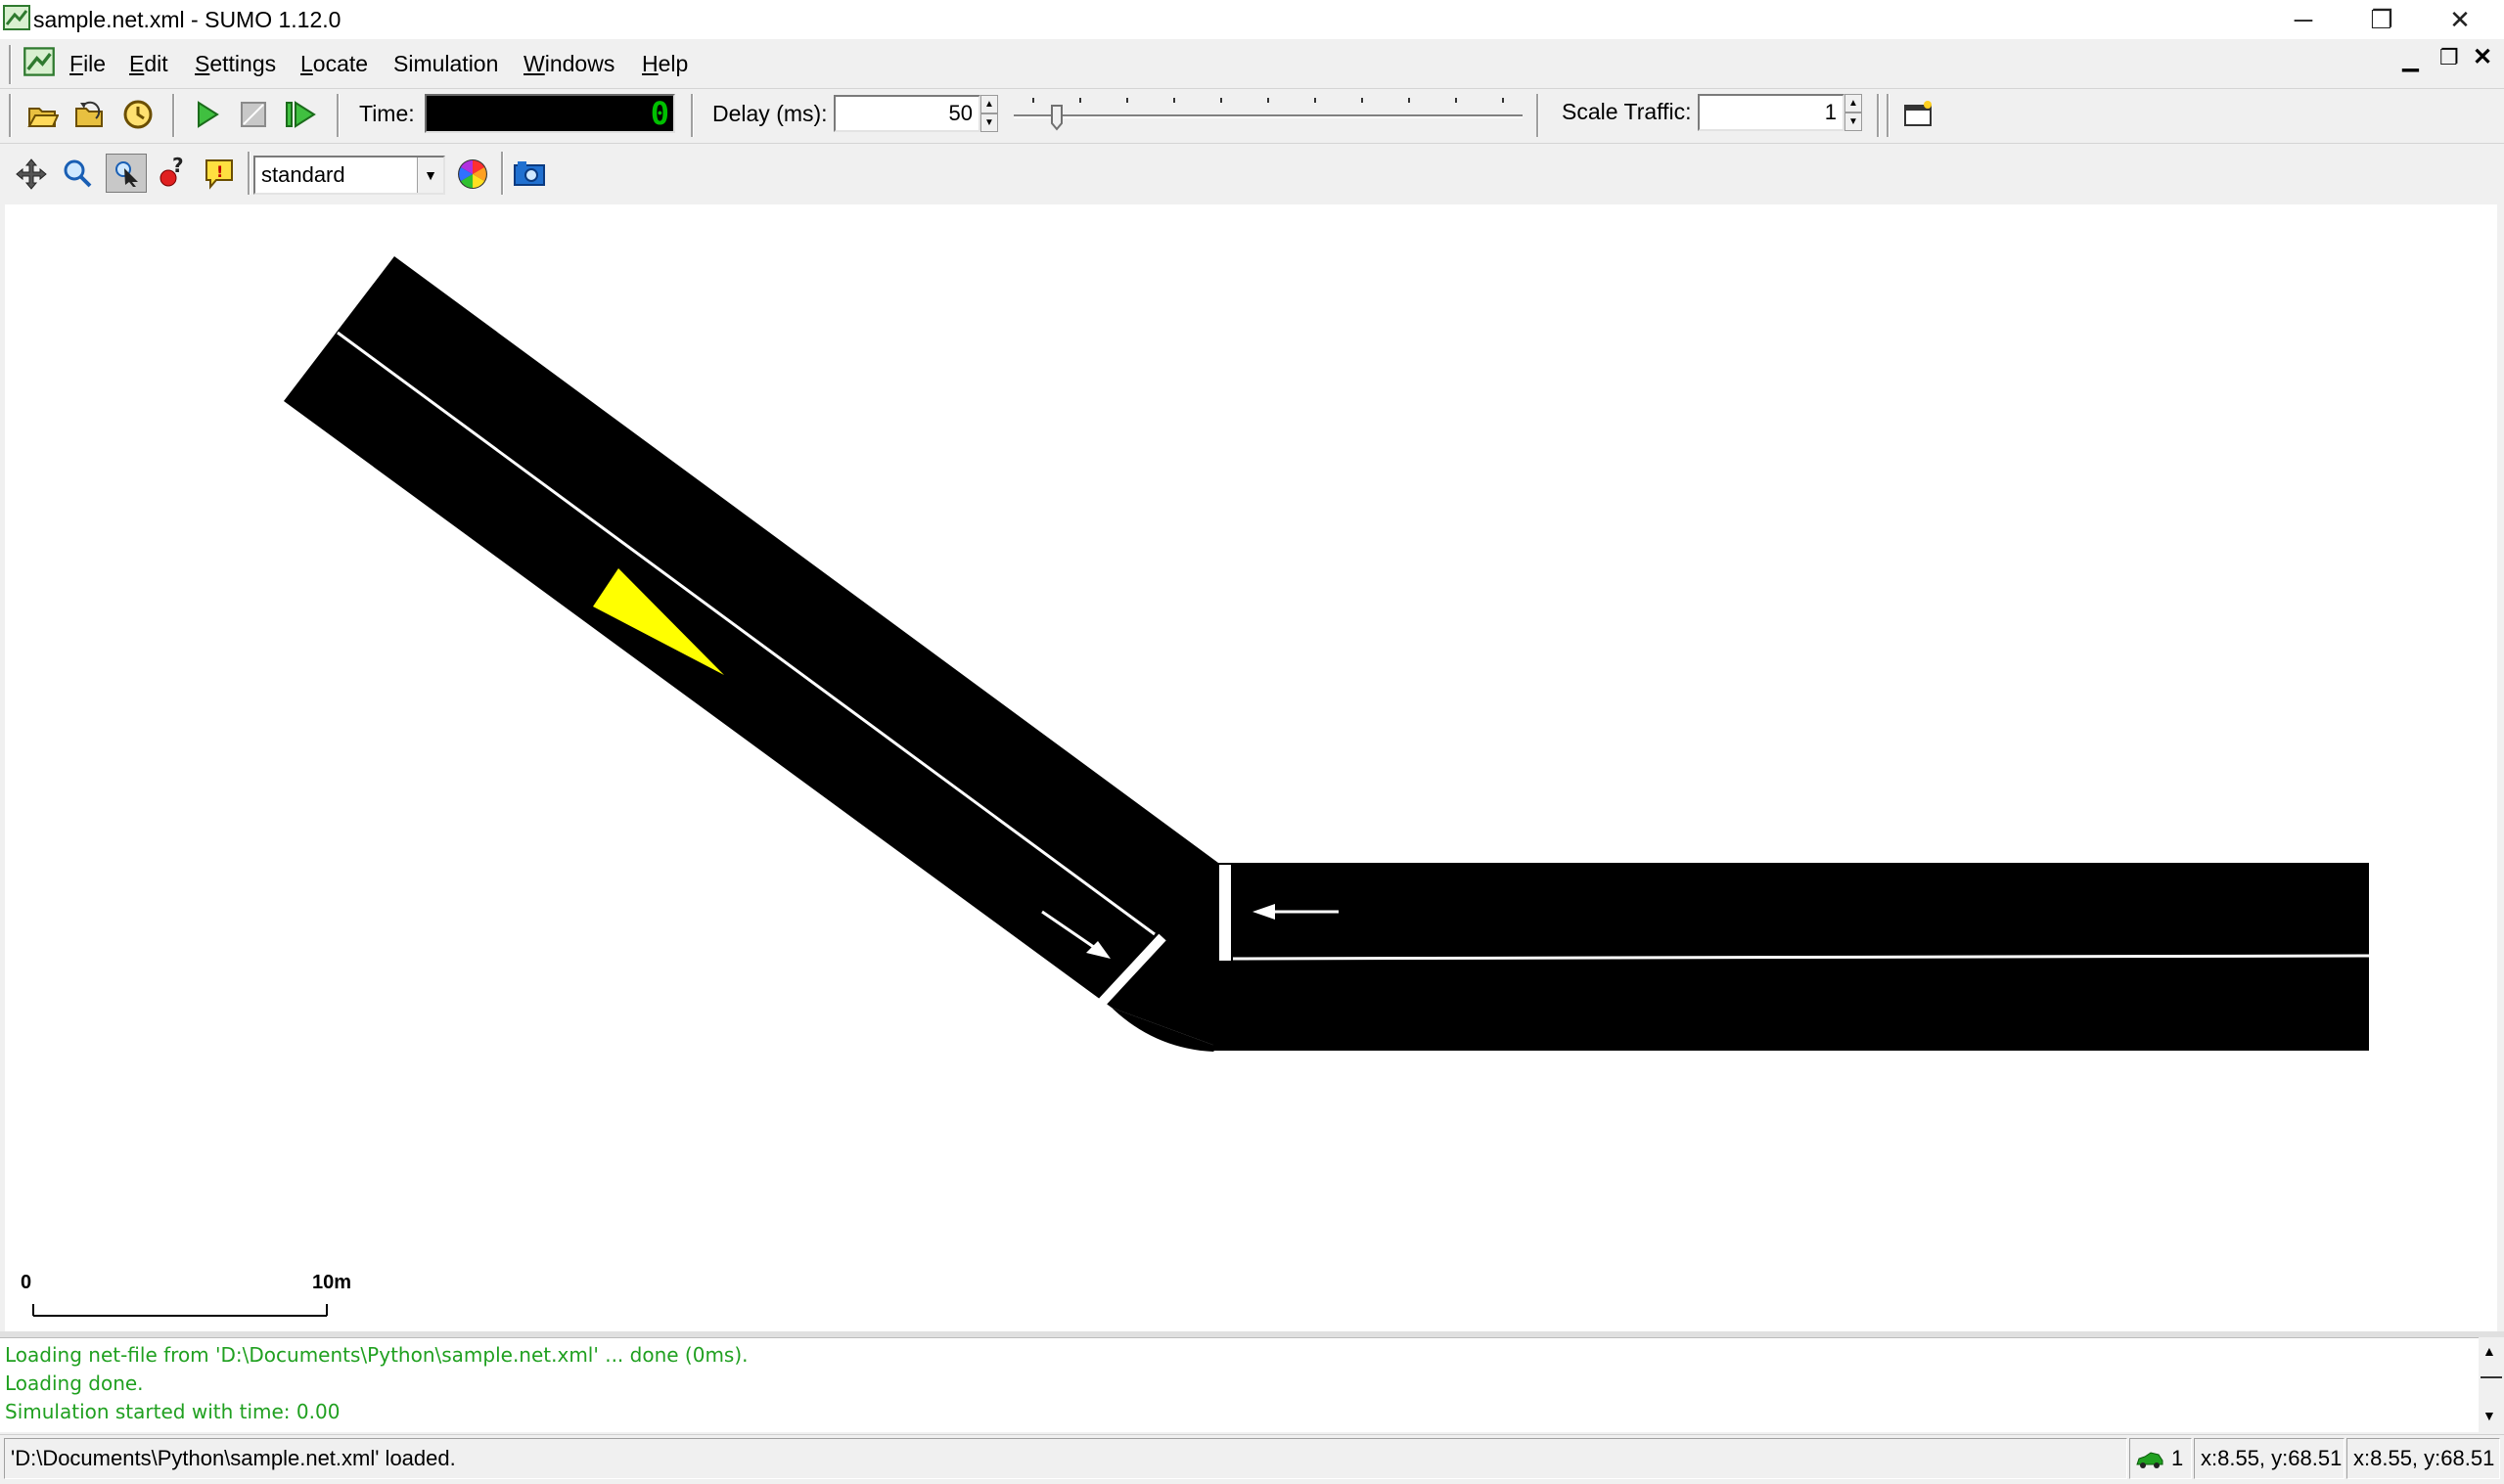  I want to click on scheme-value: standard, so click(303, 174).